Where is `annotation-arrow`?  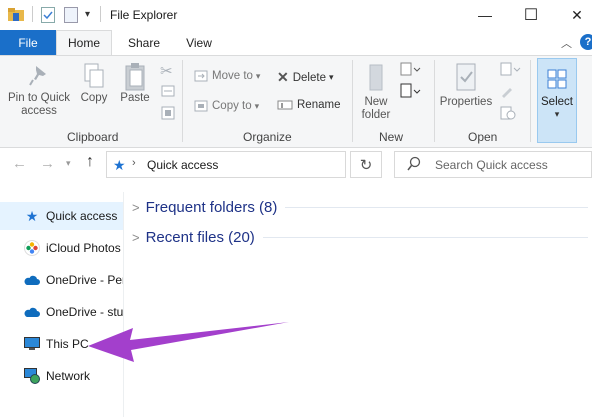 annotation-arrow is located at coordinates (188, 342).